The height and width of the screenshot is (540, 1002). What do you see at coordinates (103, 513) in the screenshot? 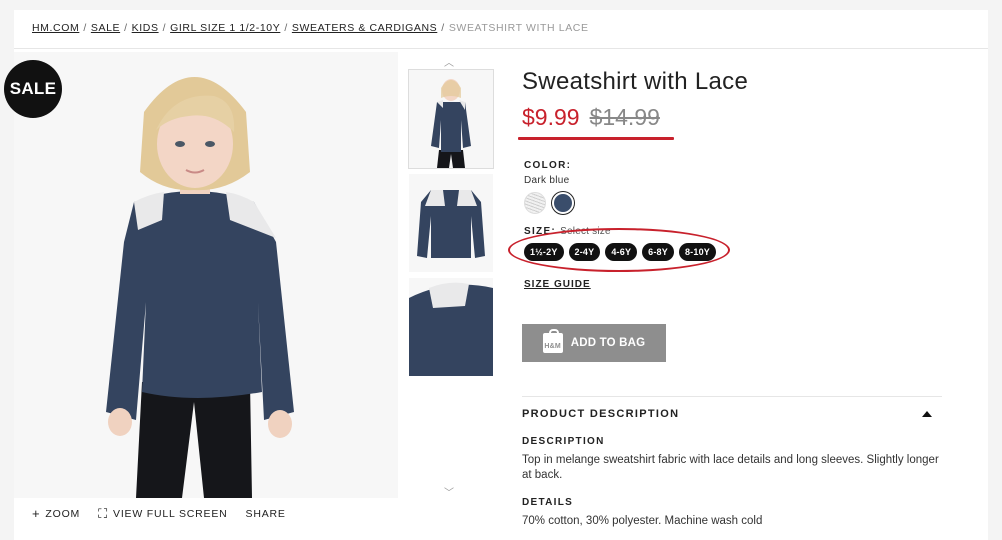
I see `expand-icon: ⛶` at bounding box center [103, 513].